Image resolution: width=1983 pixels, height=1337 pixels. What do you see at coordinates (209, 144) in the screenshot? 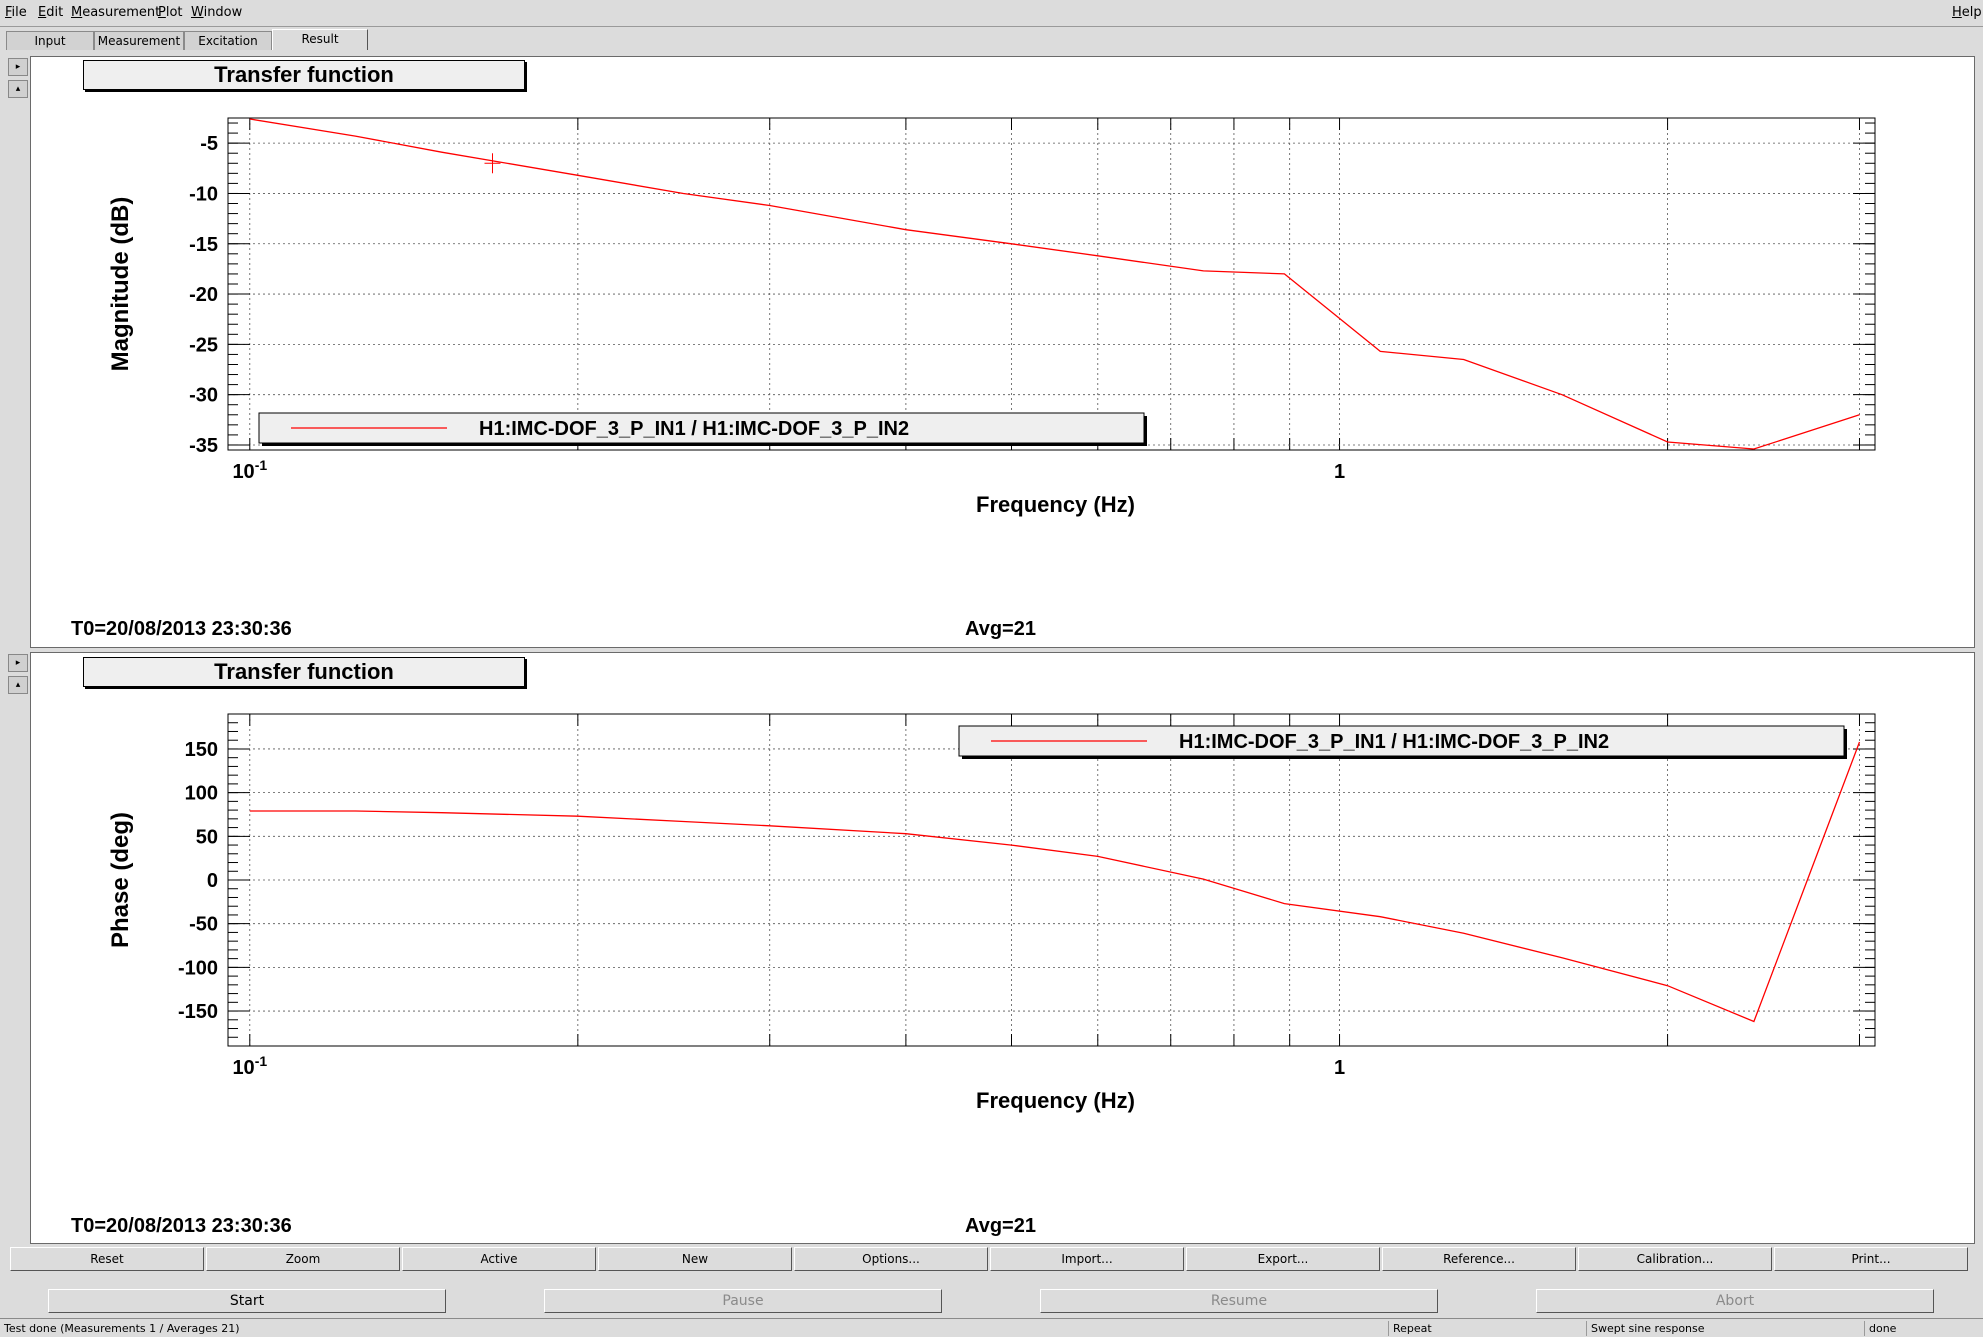
I see `y-tick-label: -5` at bounding box center [209, 144].